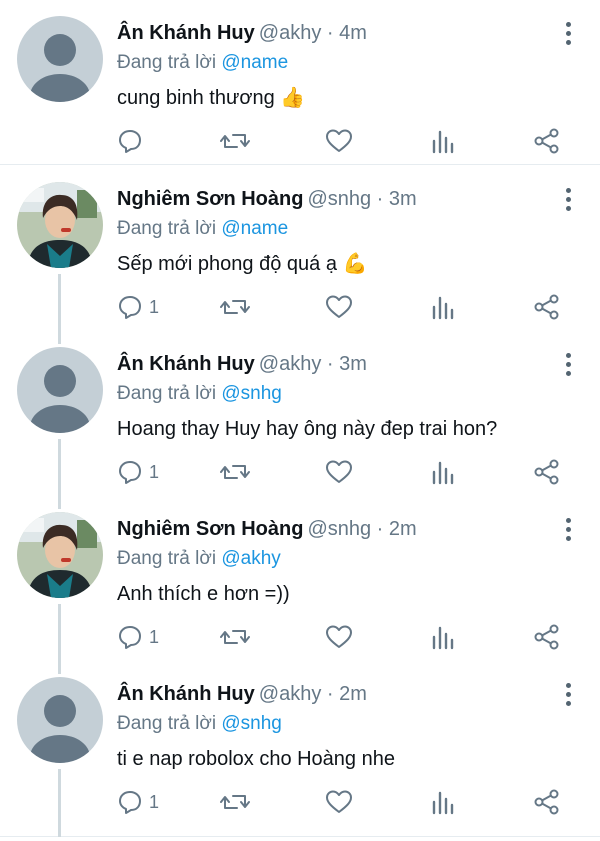 Image resolution: width=600 pixels, height=841 pixels. I want to click on user-photo-icon, so click(60, 555).